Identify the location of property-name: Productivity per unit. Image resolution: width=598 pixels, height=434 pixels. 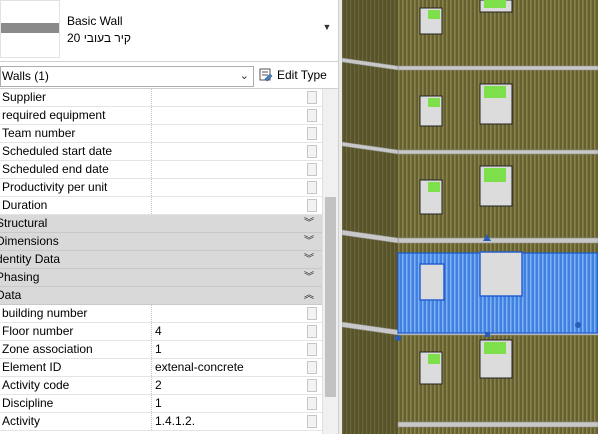
(55, 187).